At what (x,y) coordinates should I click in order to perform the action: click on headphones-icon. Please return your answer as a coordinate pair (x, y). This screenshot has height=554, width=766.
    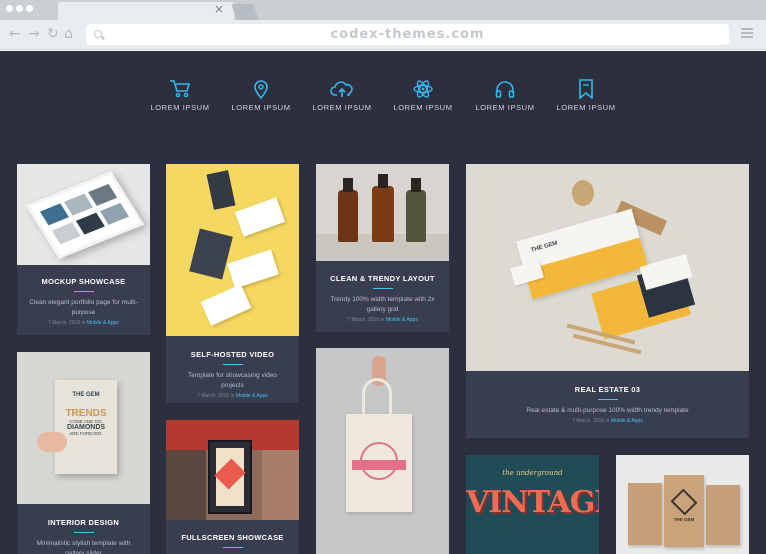
    Looking at the image, I should click on (505, 89).